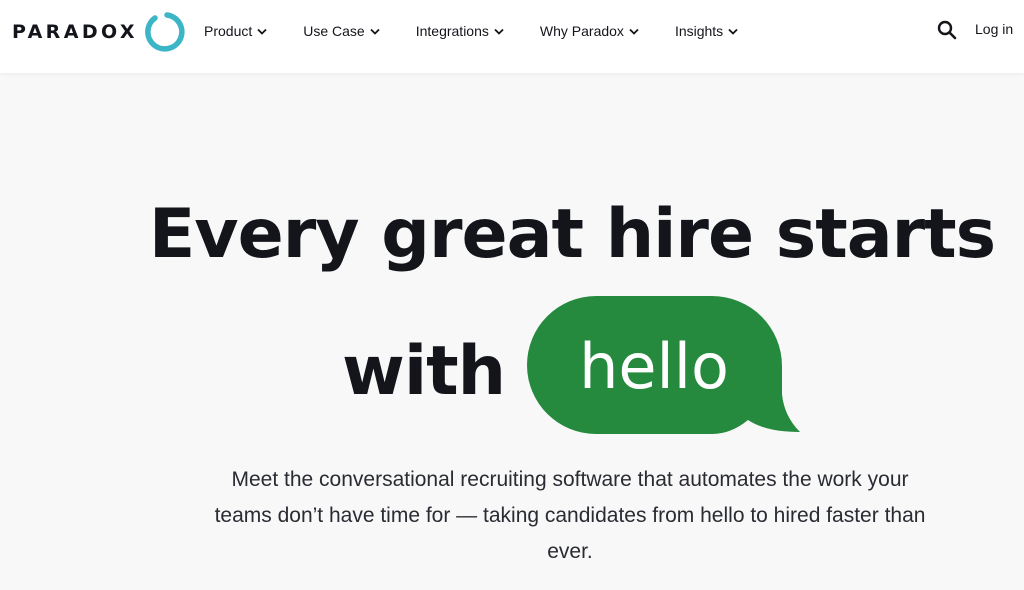 Image resolution: width=1024 pixels, height=590 pixels. What do you see at coordinates (334, 31) in the screenshot?
I see `nav-item-label: Use Case` at bounding box center [334, 31].